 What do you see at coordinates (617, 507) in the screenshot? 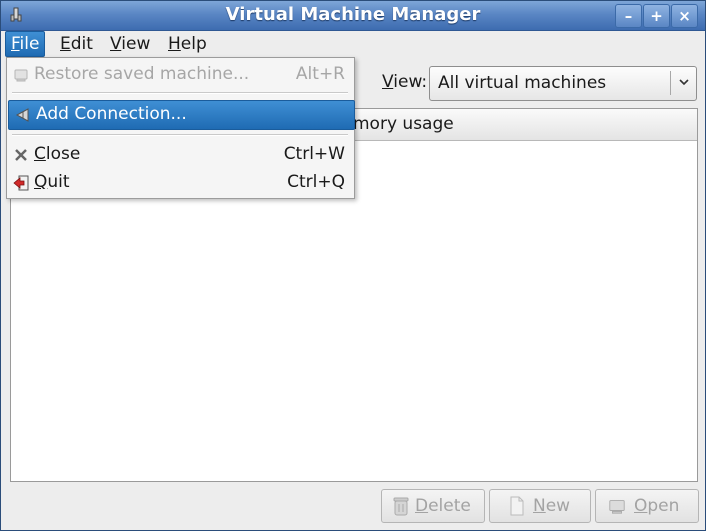
I see `monitor-icon` at bounding box center [617, 507].